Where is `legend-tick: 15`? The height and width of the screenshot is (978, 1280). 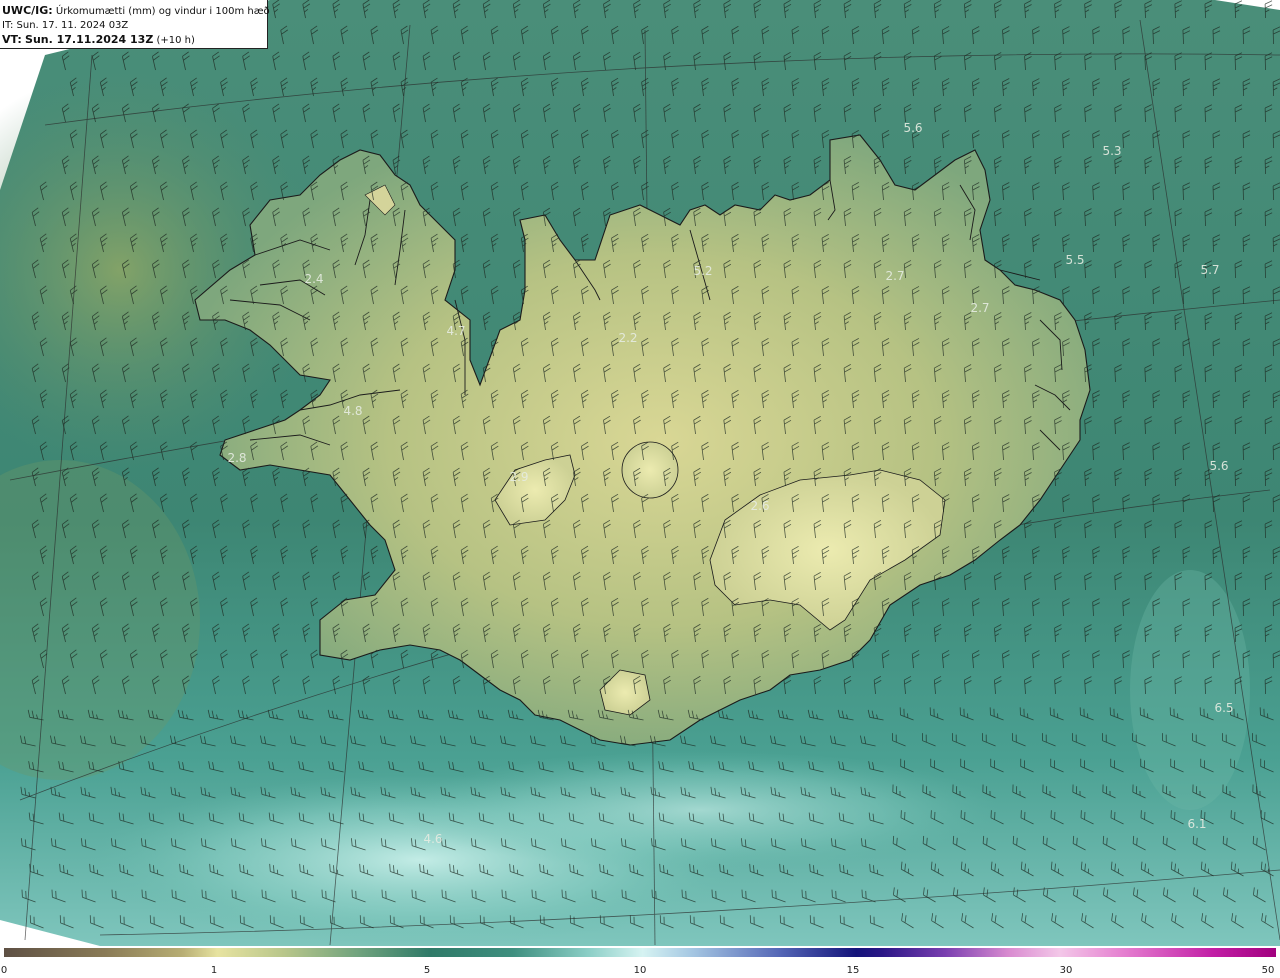 legend-tick: 15 is located at coordinates (853, 970).